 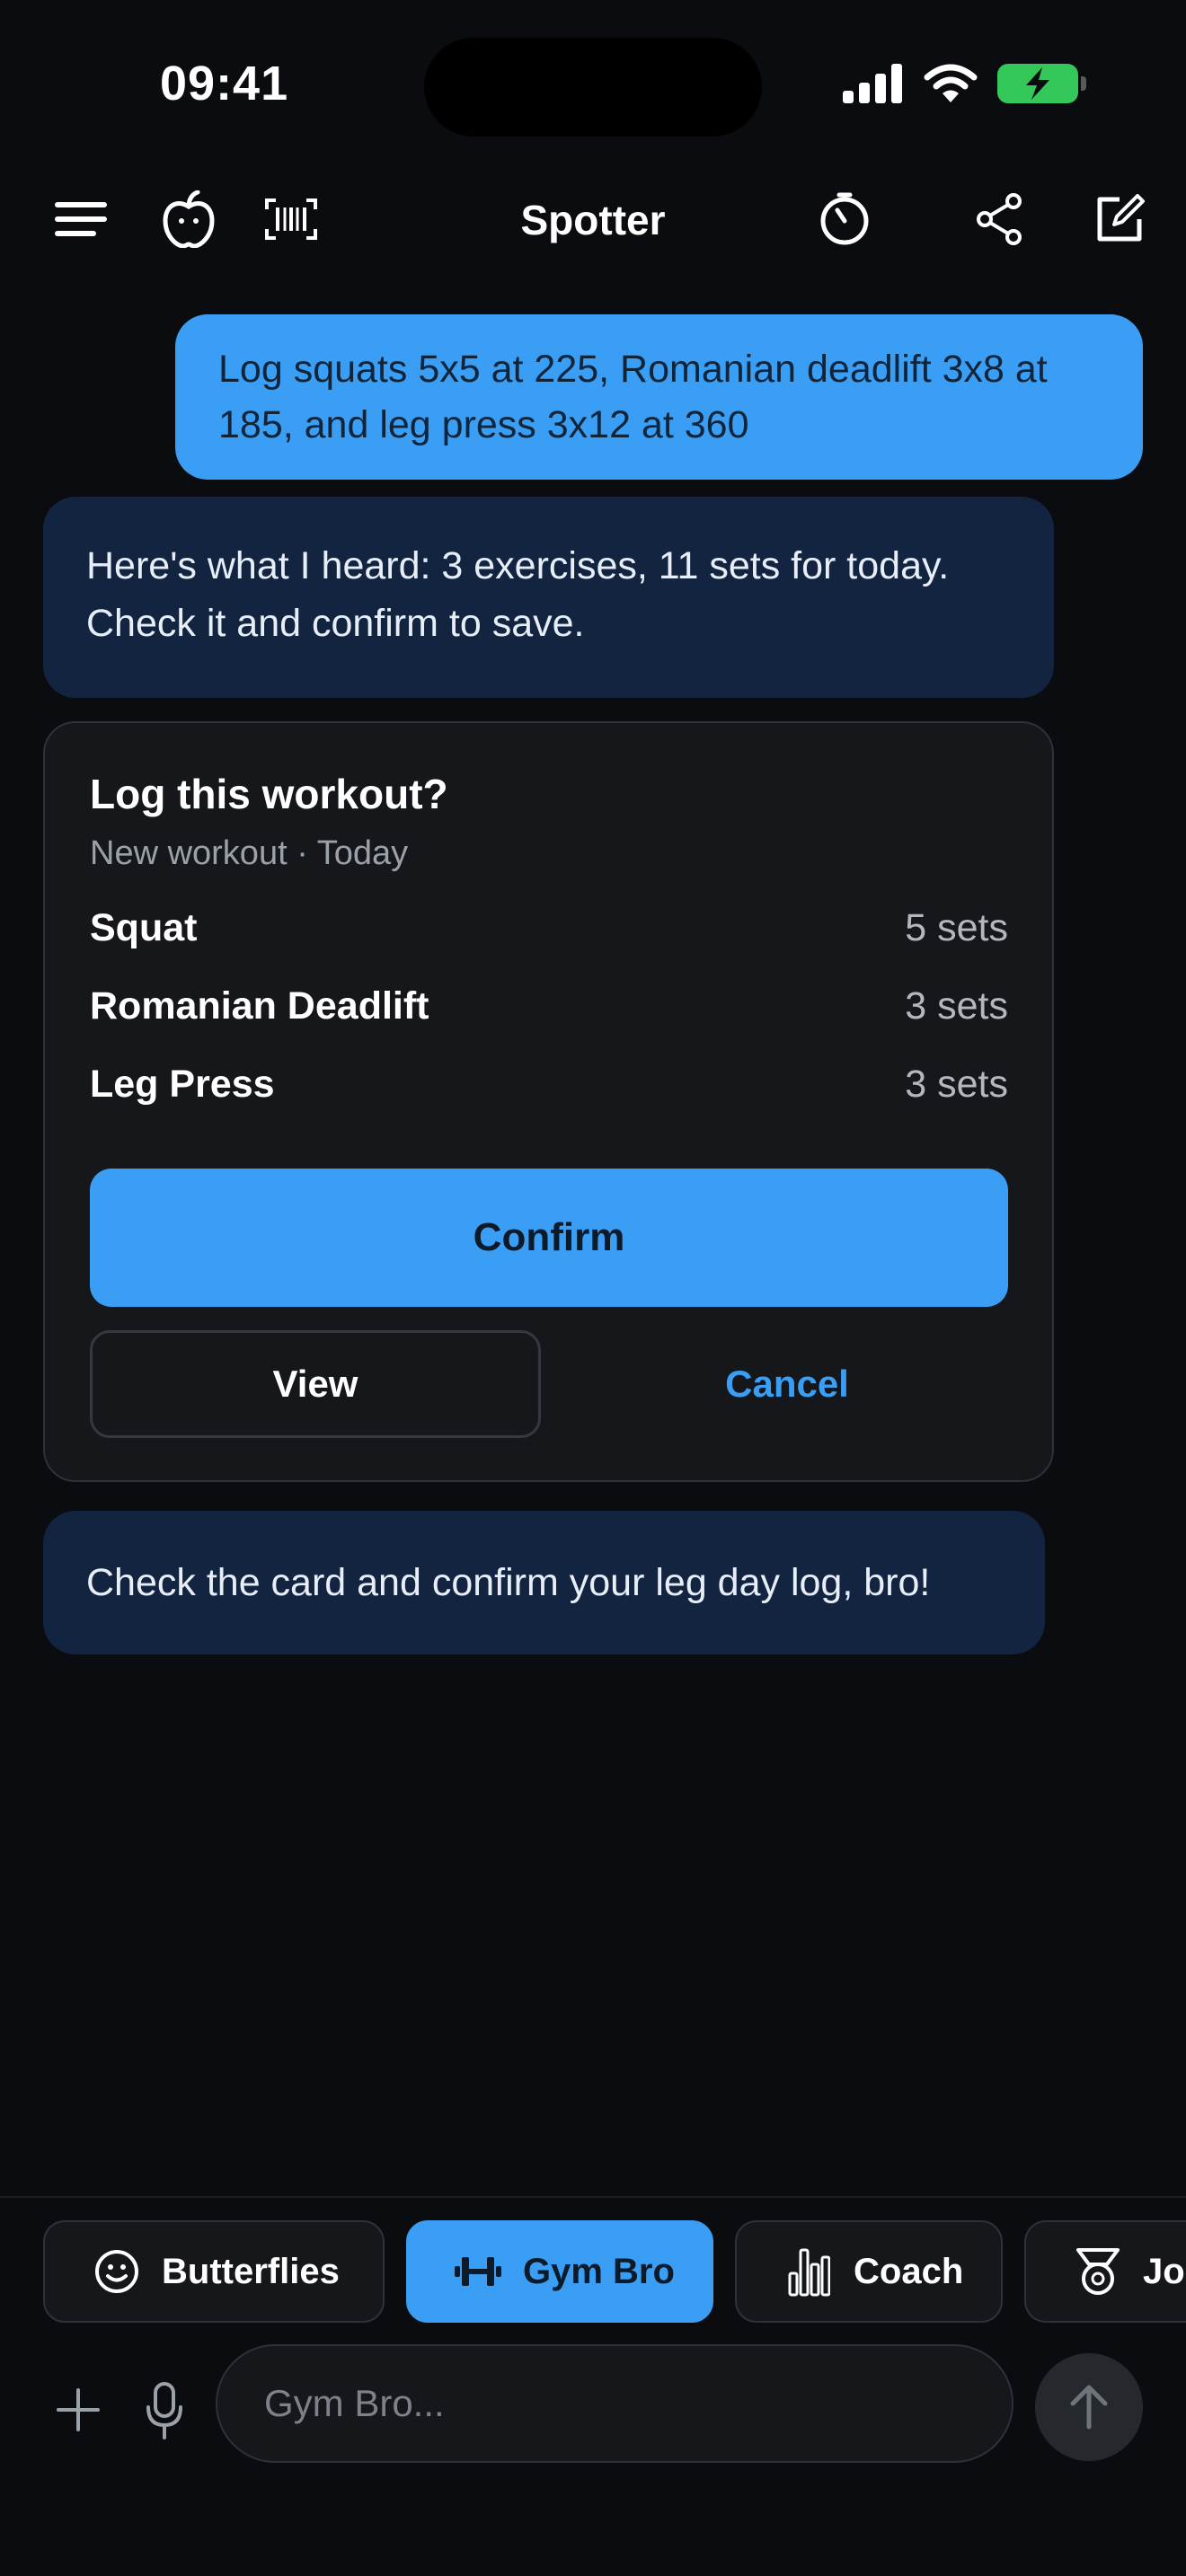 I want to click on persona-label: Coach, so click(x=909, y=2271).